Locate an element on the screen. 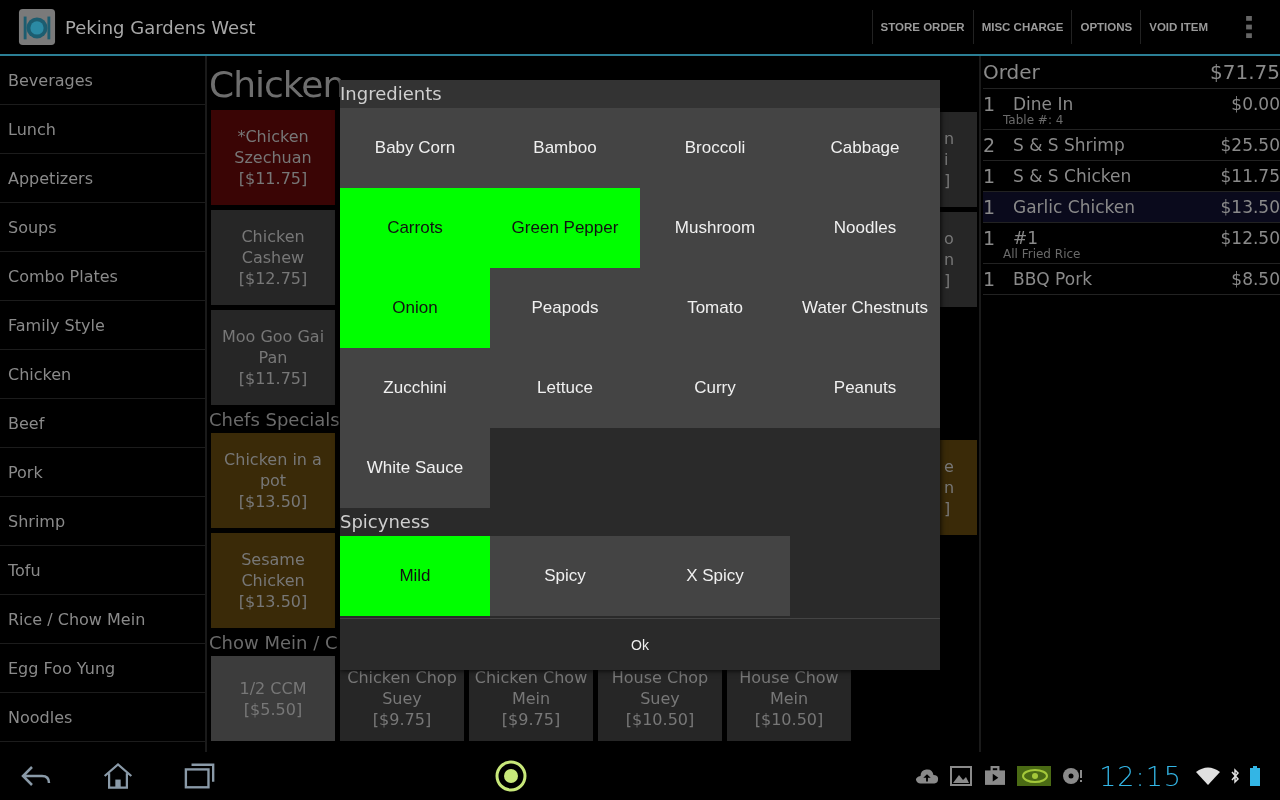 The height and width of the screenshot is (800, 1280). ok-button: Ok is located at coordinates (640, 644).